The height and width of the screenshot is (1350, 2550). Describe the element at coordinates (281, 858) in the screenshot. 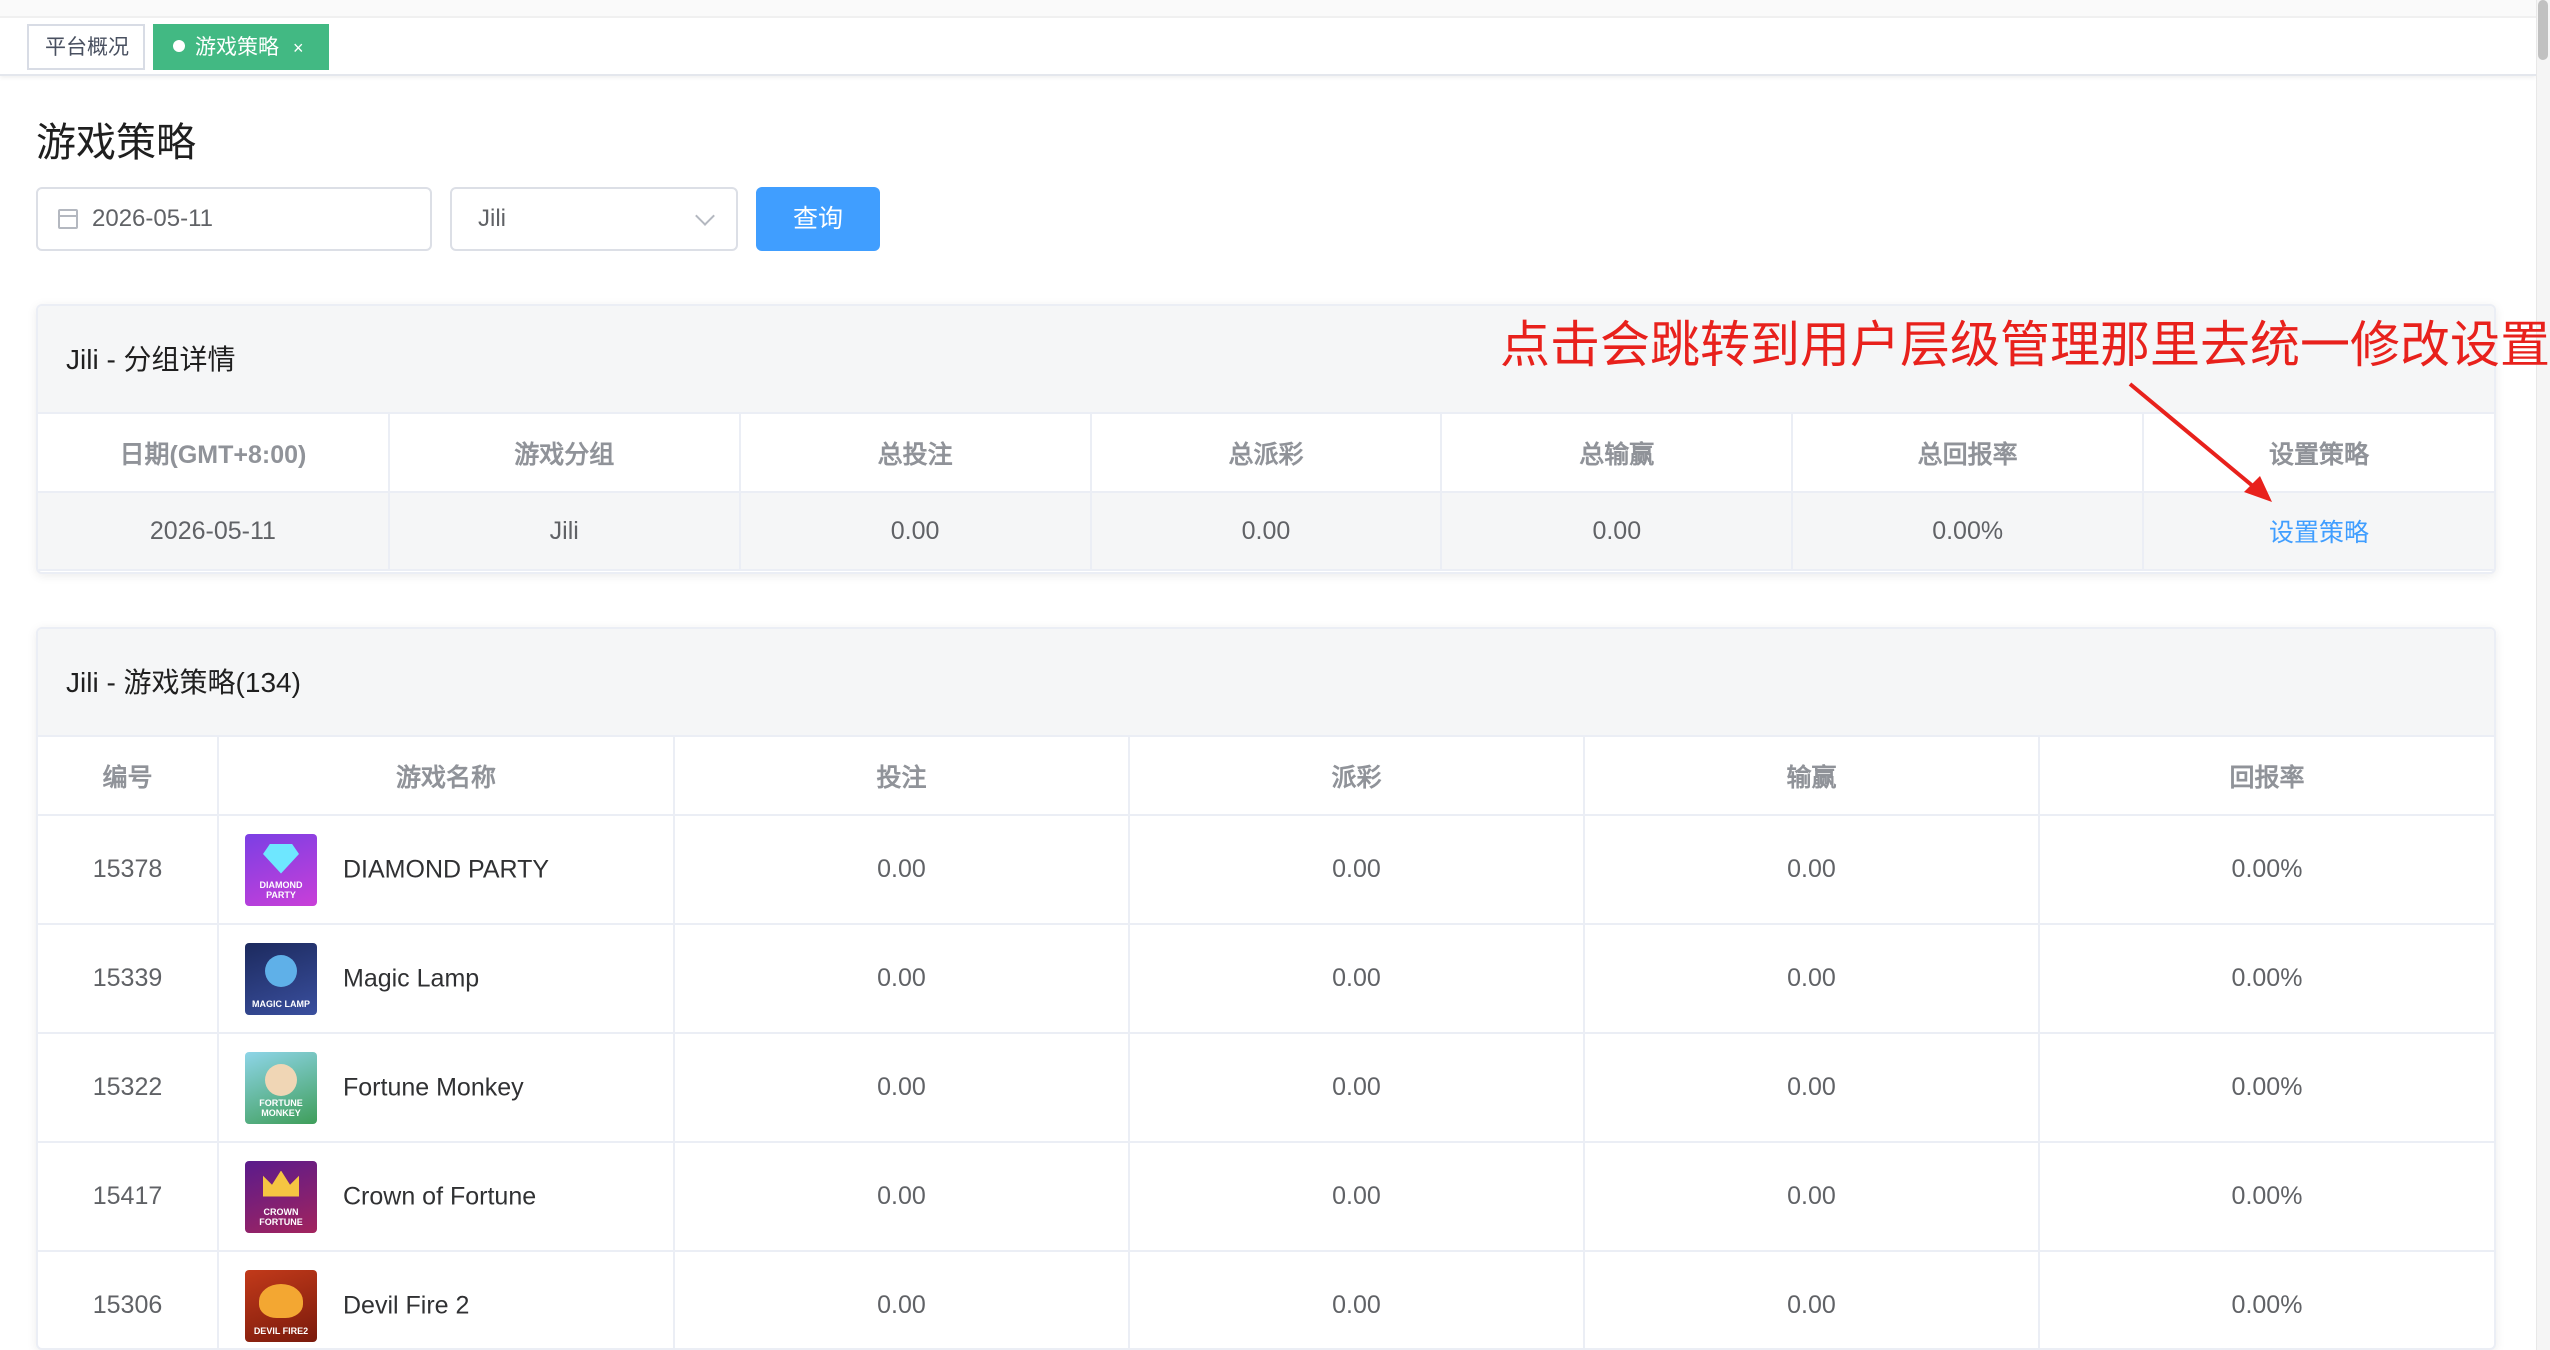

I see `diamond-icon` at that location.